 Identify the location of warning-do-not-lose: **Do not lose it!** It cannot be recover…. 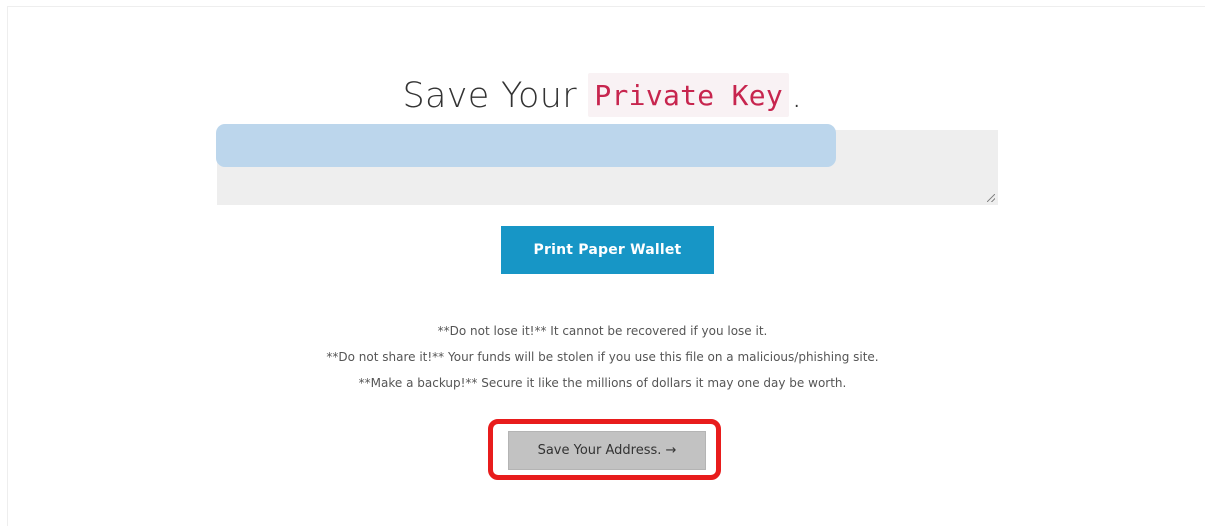
(602, 331).